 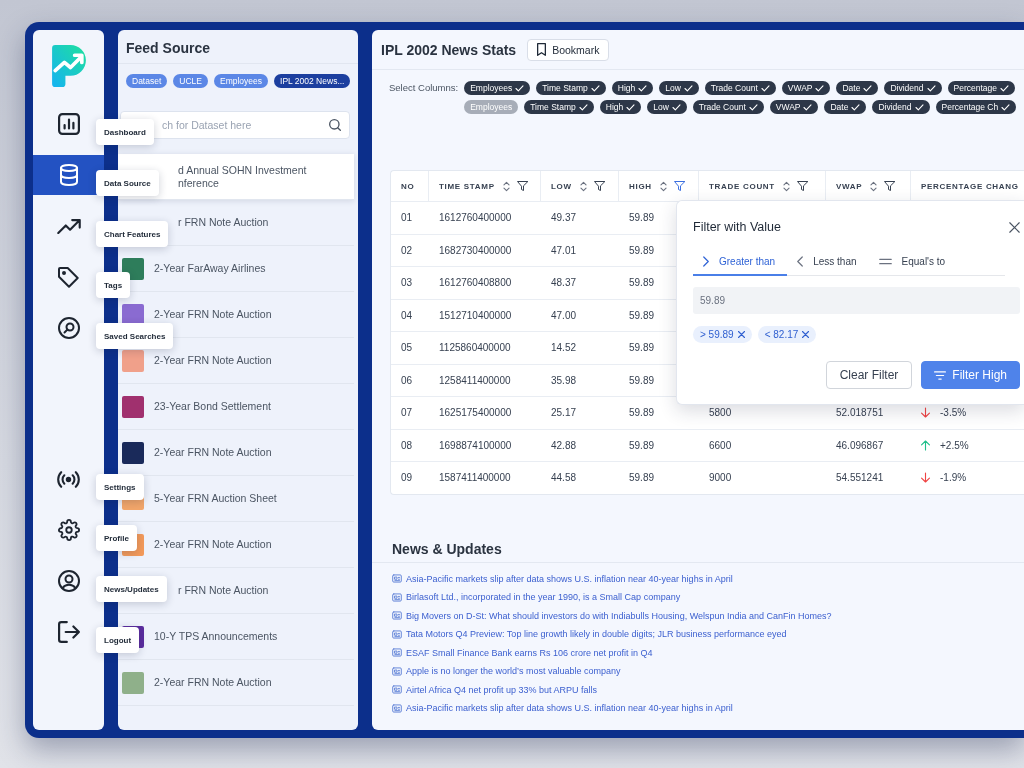 I want to click on page-title: IPL 2002 News Stats, so click(x=449, y=49).